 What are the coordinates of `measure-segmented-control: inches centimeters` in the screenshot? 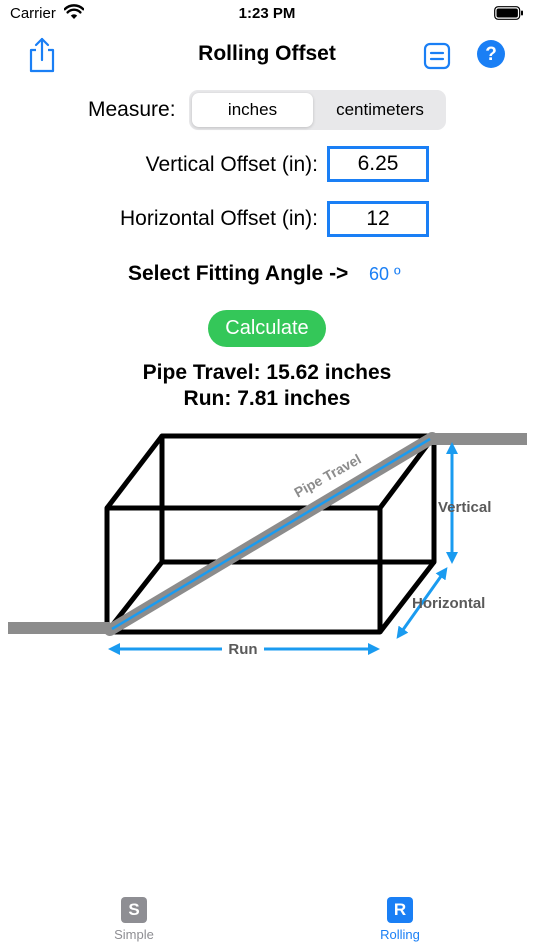 It's located at (317, 110).